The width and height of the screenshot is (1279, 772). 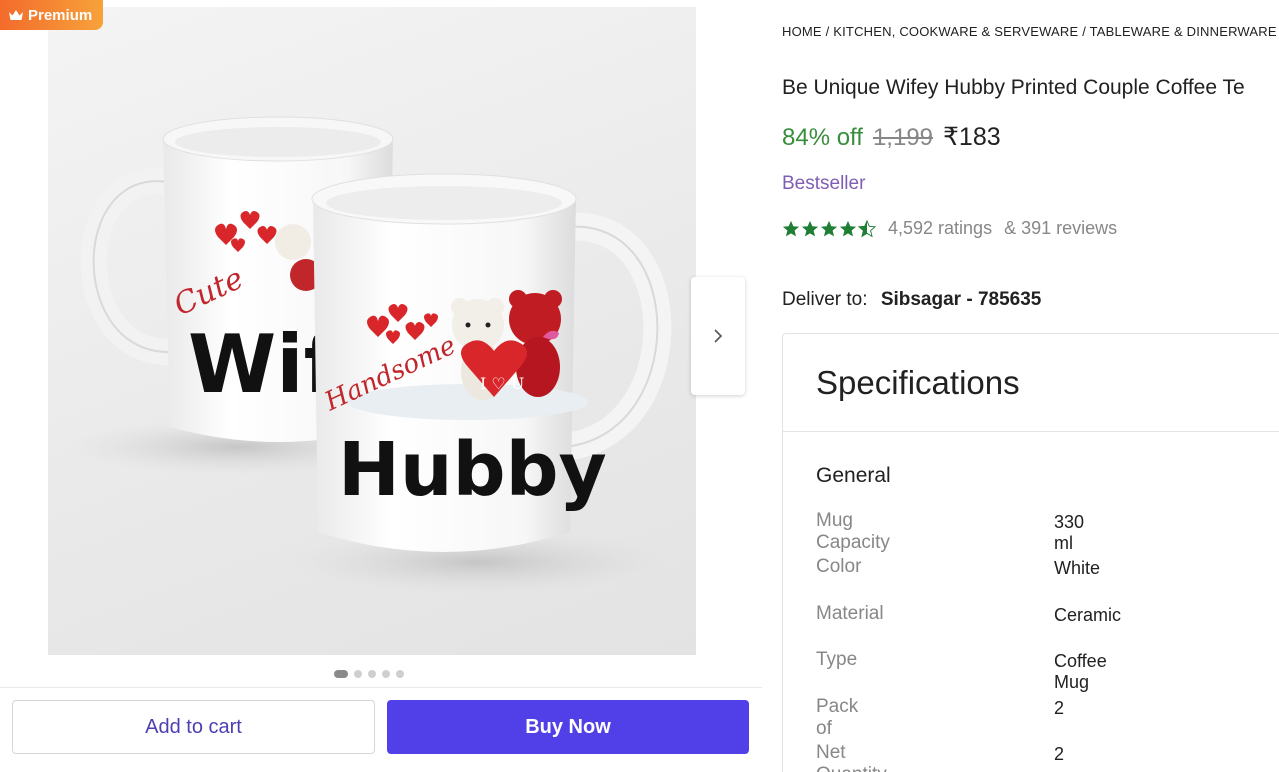 I want to click on next-image-button, so click(x=718, y=336).